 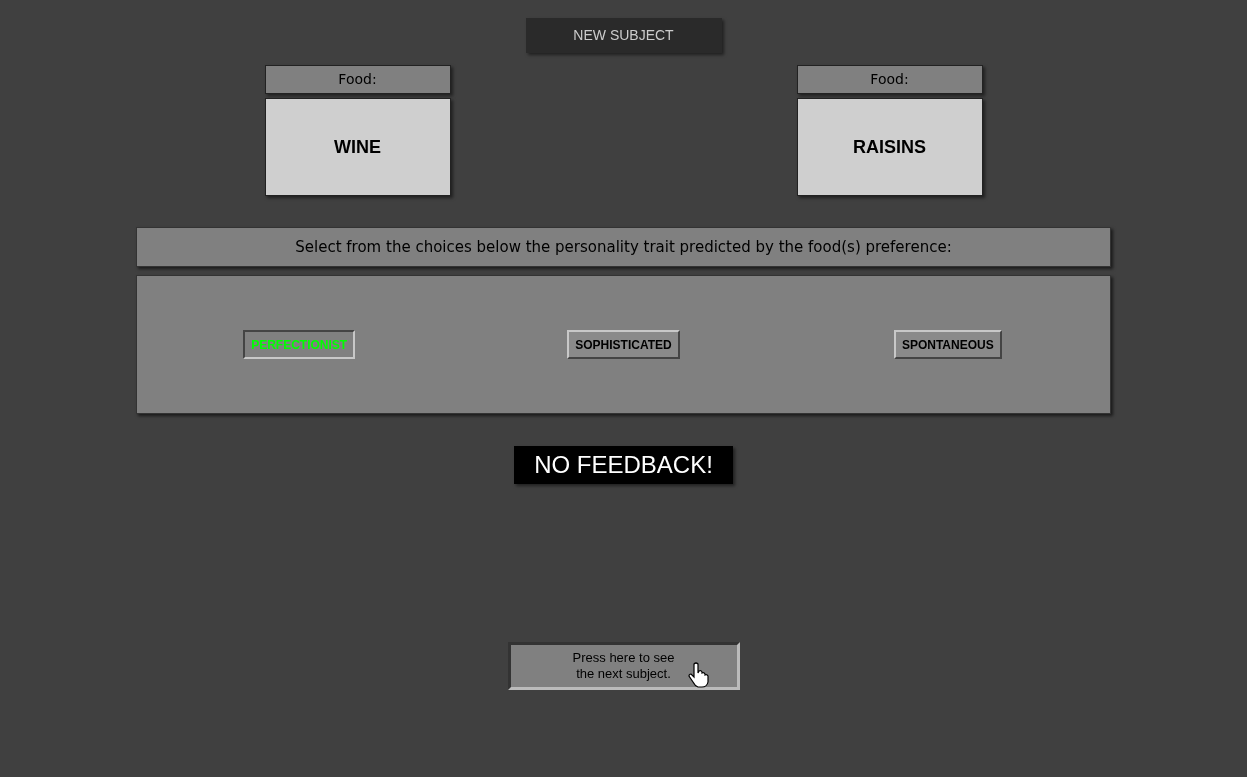 What do you see at coordinates (623, 35) in the screenshot?
I see `new-subject-button: NEW SUBJECT` at bounding box center [623, 35].